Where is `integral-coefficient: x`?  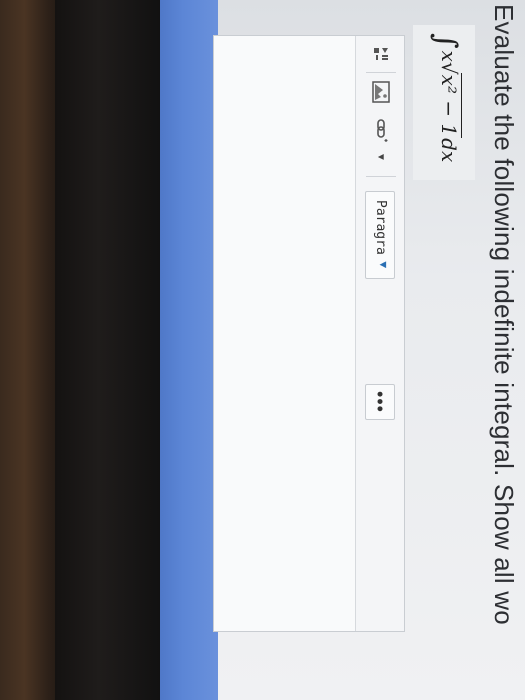 integral-coefficient: x is located at coordinates (449, 56).